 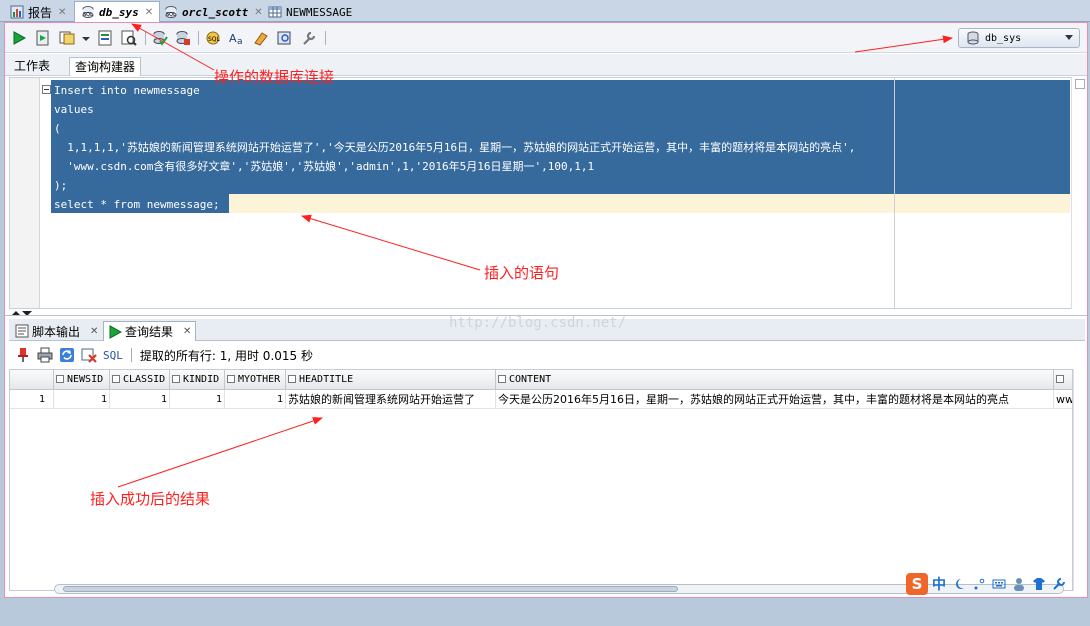 What do you see at coordinates (46, 89) in the screenshot?
I see `fold-collapse-icon` at bounding box center [46, 89].